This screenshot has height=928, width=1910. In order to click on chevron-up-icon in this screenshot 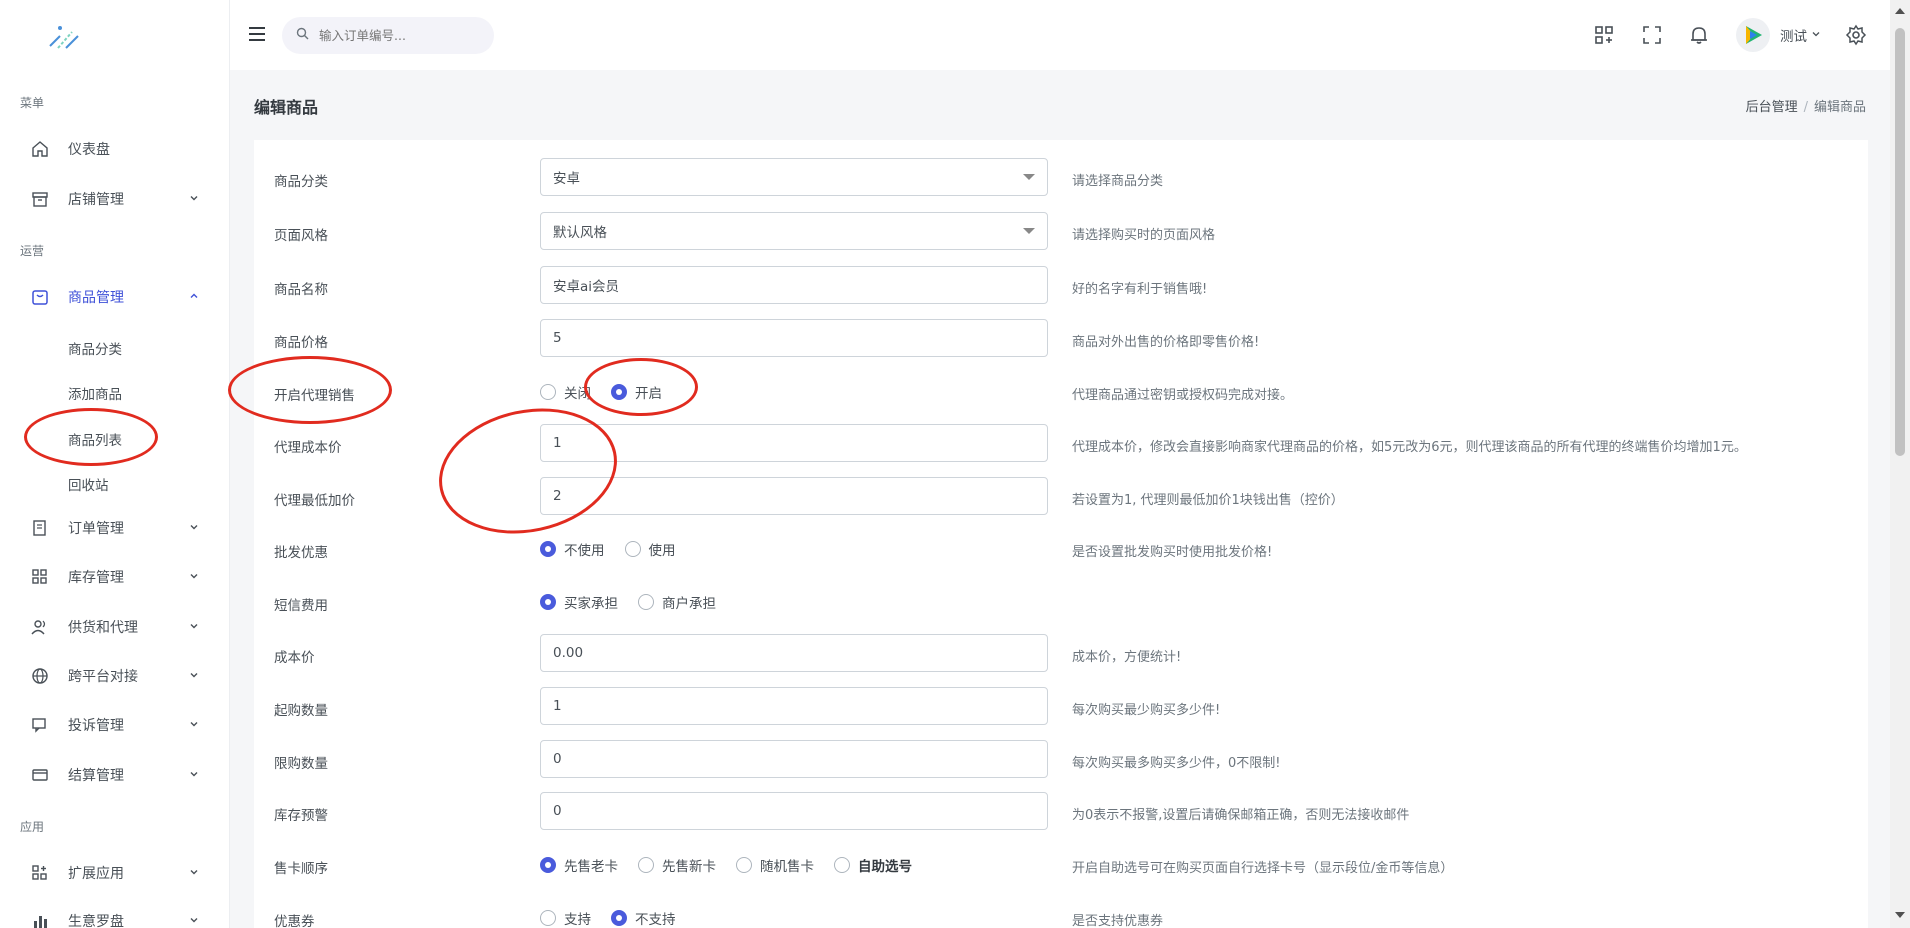, I will do `click(194, 296)`.